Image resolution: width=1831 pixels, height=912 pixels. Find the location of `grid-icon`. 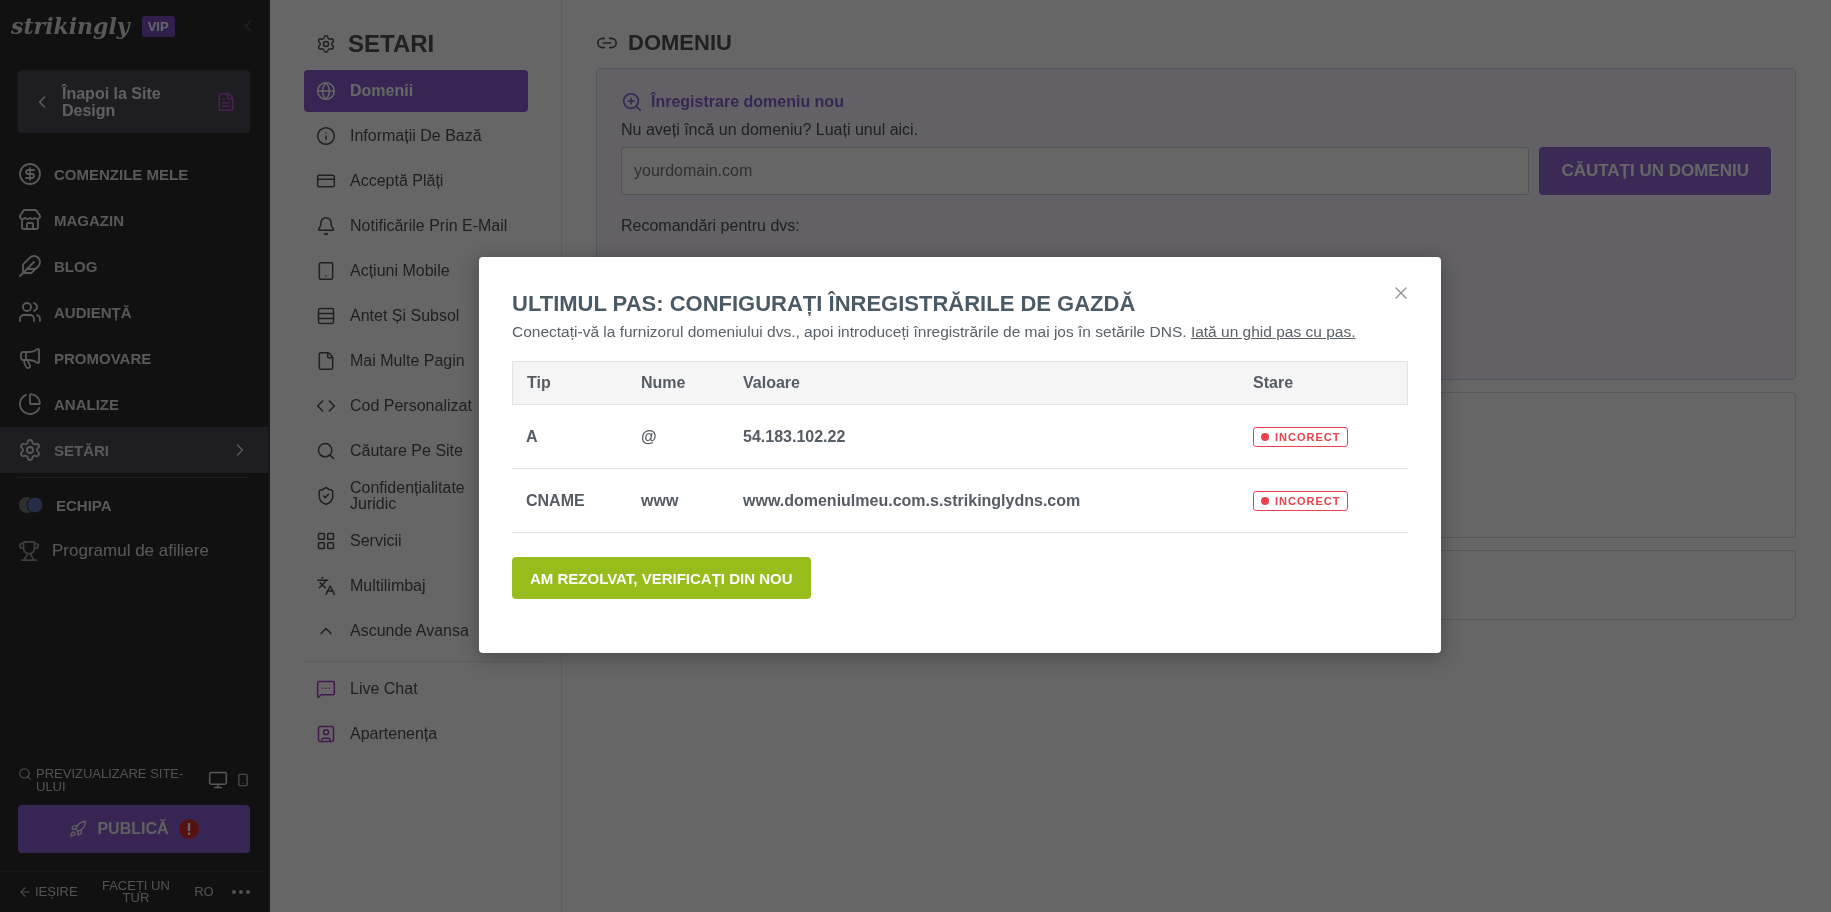

grid-icon is located at coordinates (326, 541).